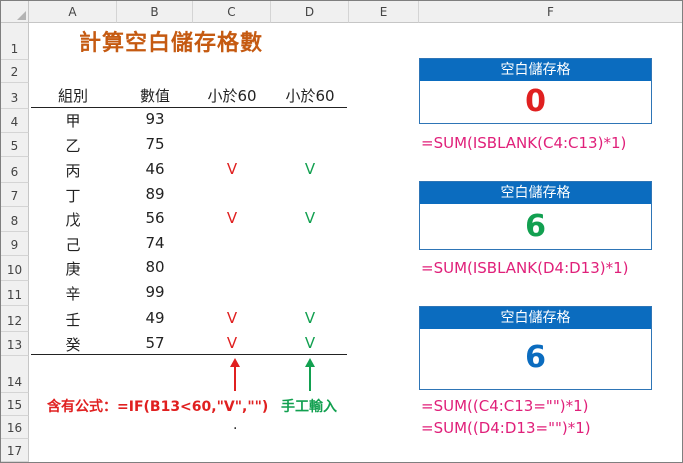 The image size is (683, 463). I want to click on row-header-13: 13, so click(15, 344).